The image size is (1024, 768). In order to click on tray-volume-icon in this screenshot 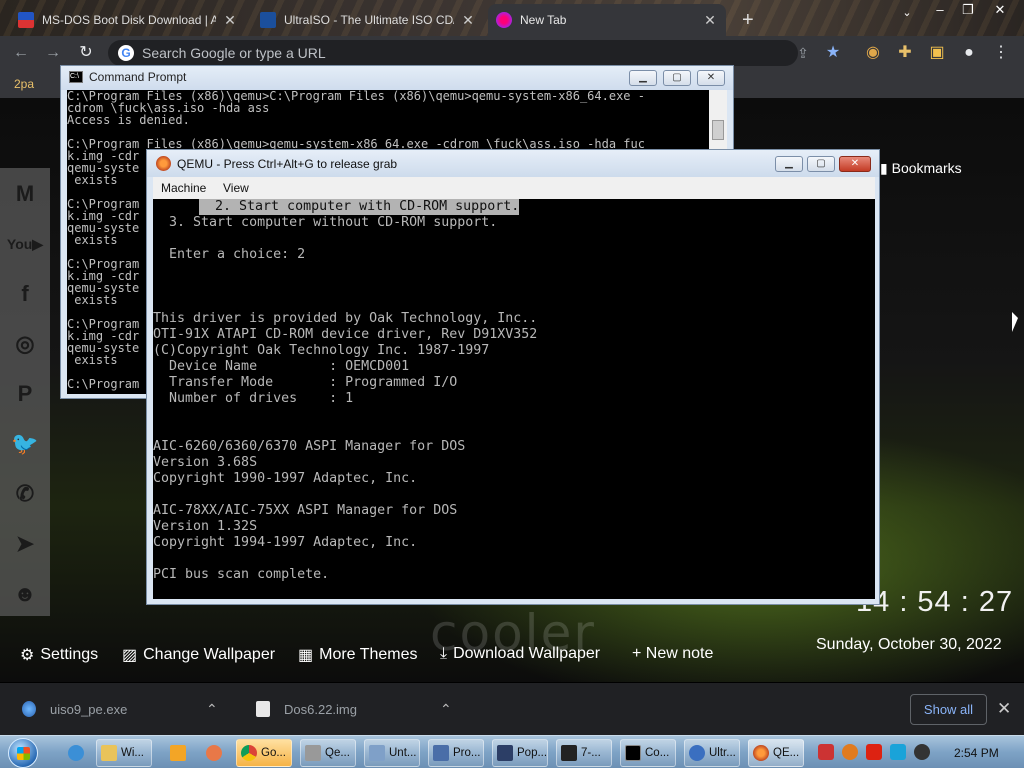, I will do `click(922, 752)`.